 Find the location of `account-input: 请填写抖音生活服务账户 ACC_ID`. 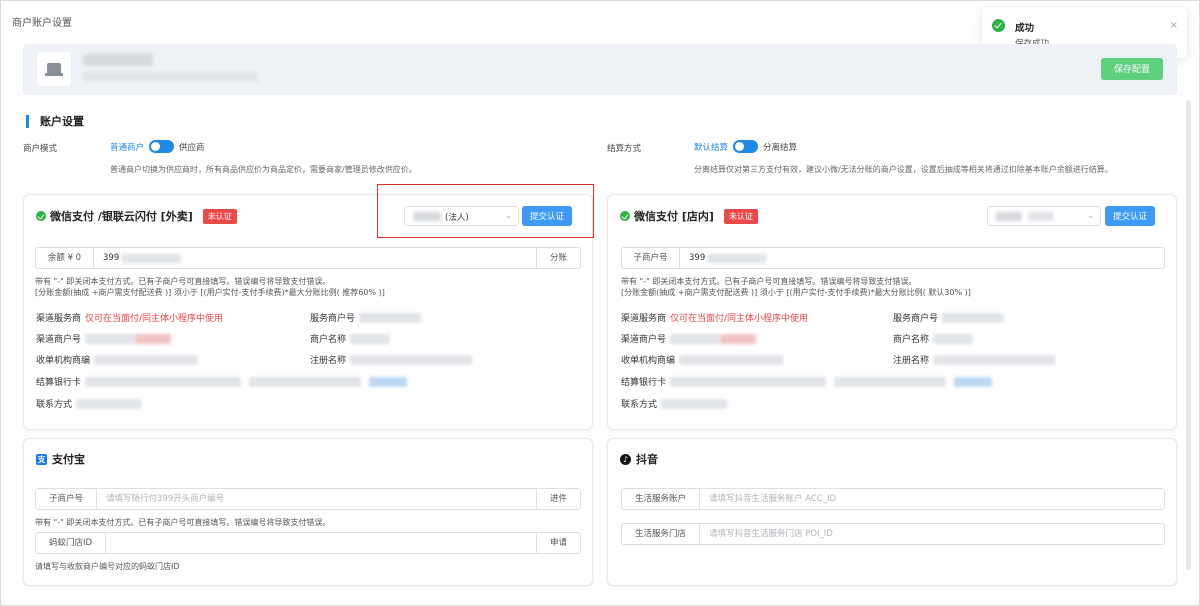

account-input: 请填写抖音生活服务账户 ACC_ID is located at coordinates (932, 499).